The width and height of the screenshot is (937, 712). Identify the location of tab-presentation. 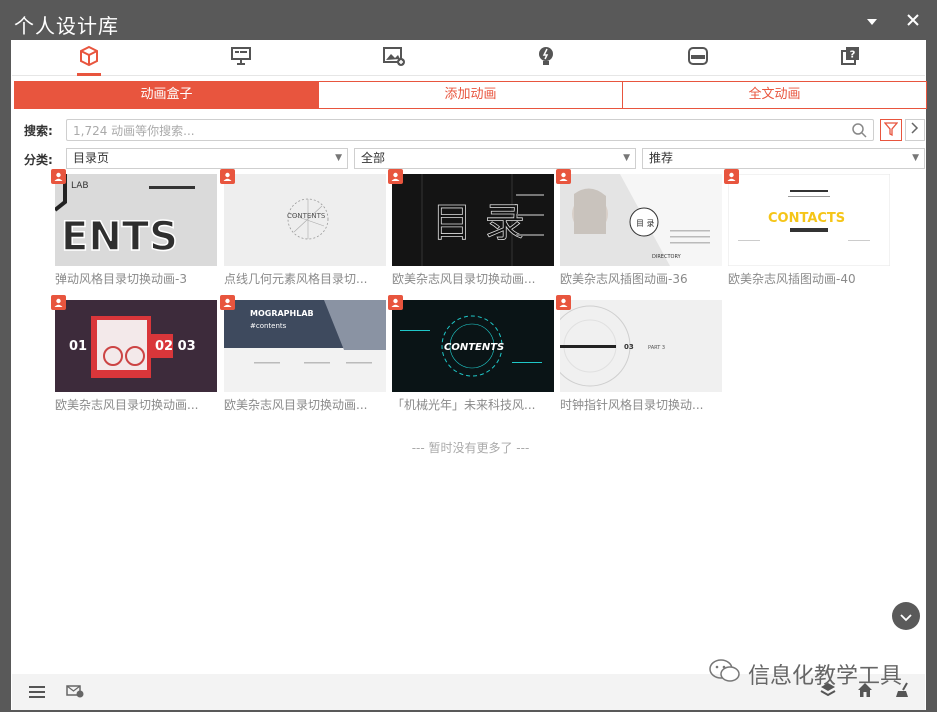
(241, 58).